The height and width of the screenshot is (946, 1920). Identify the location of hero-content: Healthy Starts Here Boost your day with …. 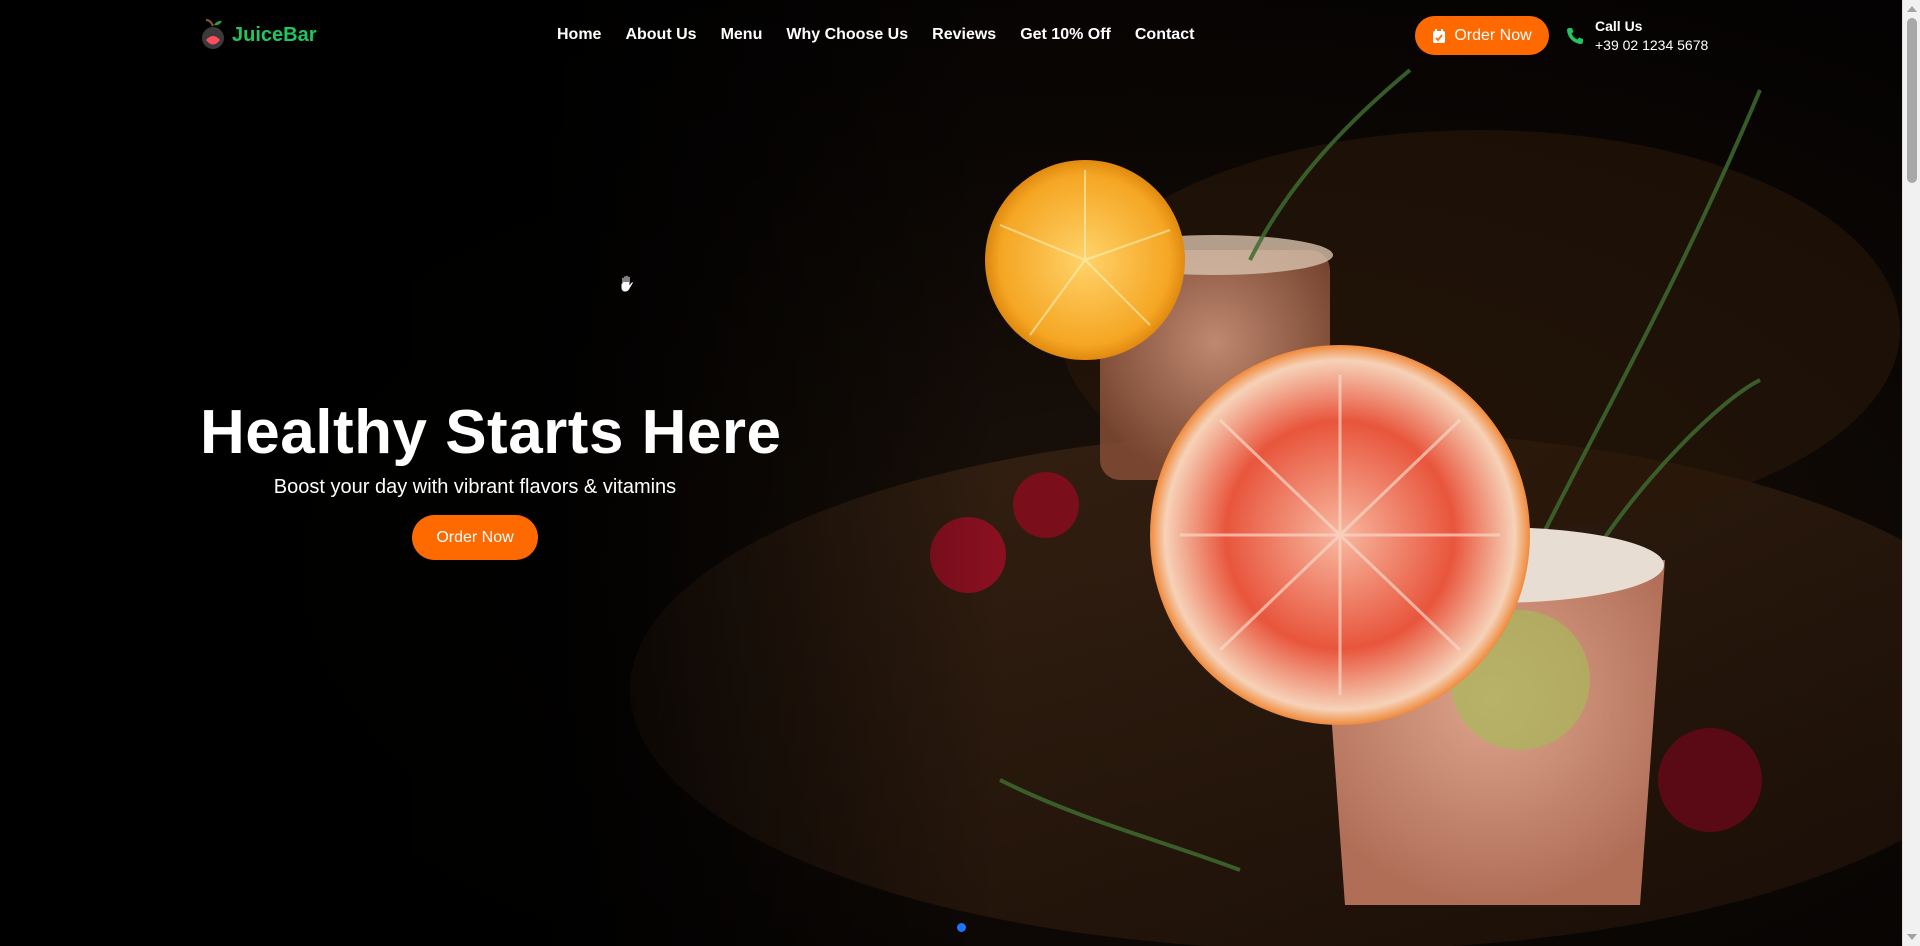
(491, 479).